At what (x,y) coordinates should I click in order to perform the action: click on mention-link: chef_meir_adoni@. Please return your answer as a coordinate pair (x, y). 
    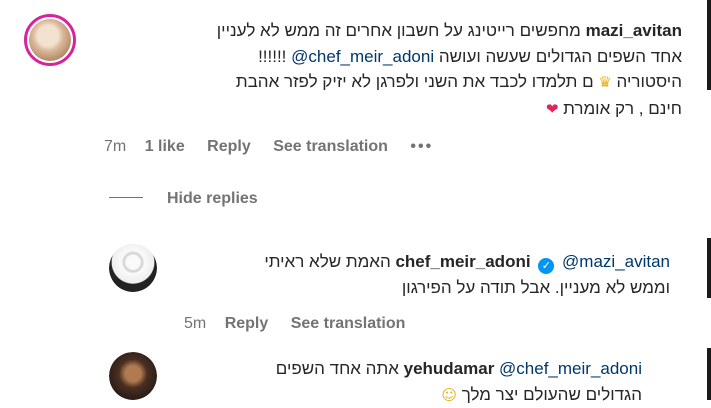
    Looking at the image, I should click on (362, 56).